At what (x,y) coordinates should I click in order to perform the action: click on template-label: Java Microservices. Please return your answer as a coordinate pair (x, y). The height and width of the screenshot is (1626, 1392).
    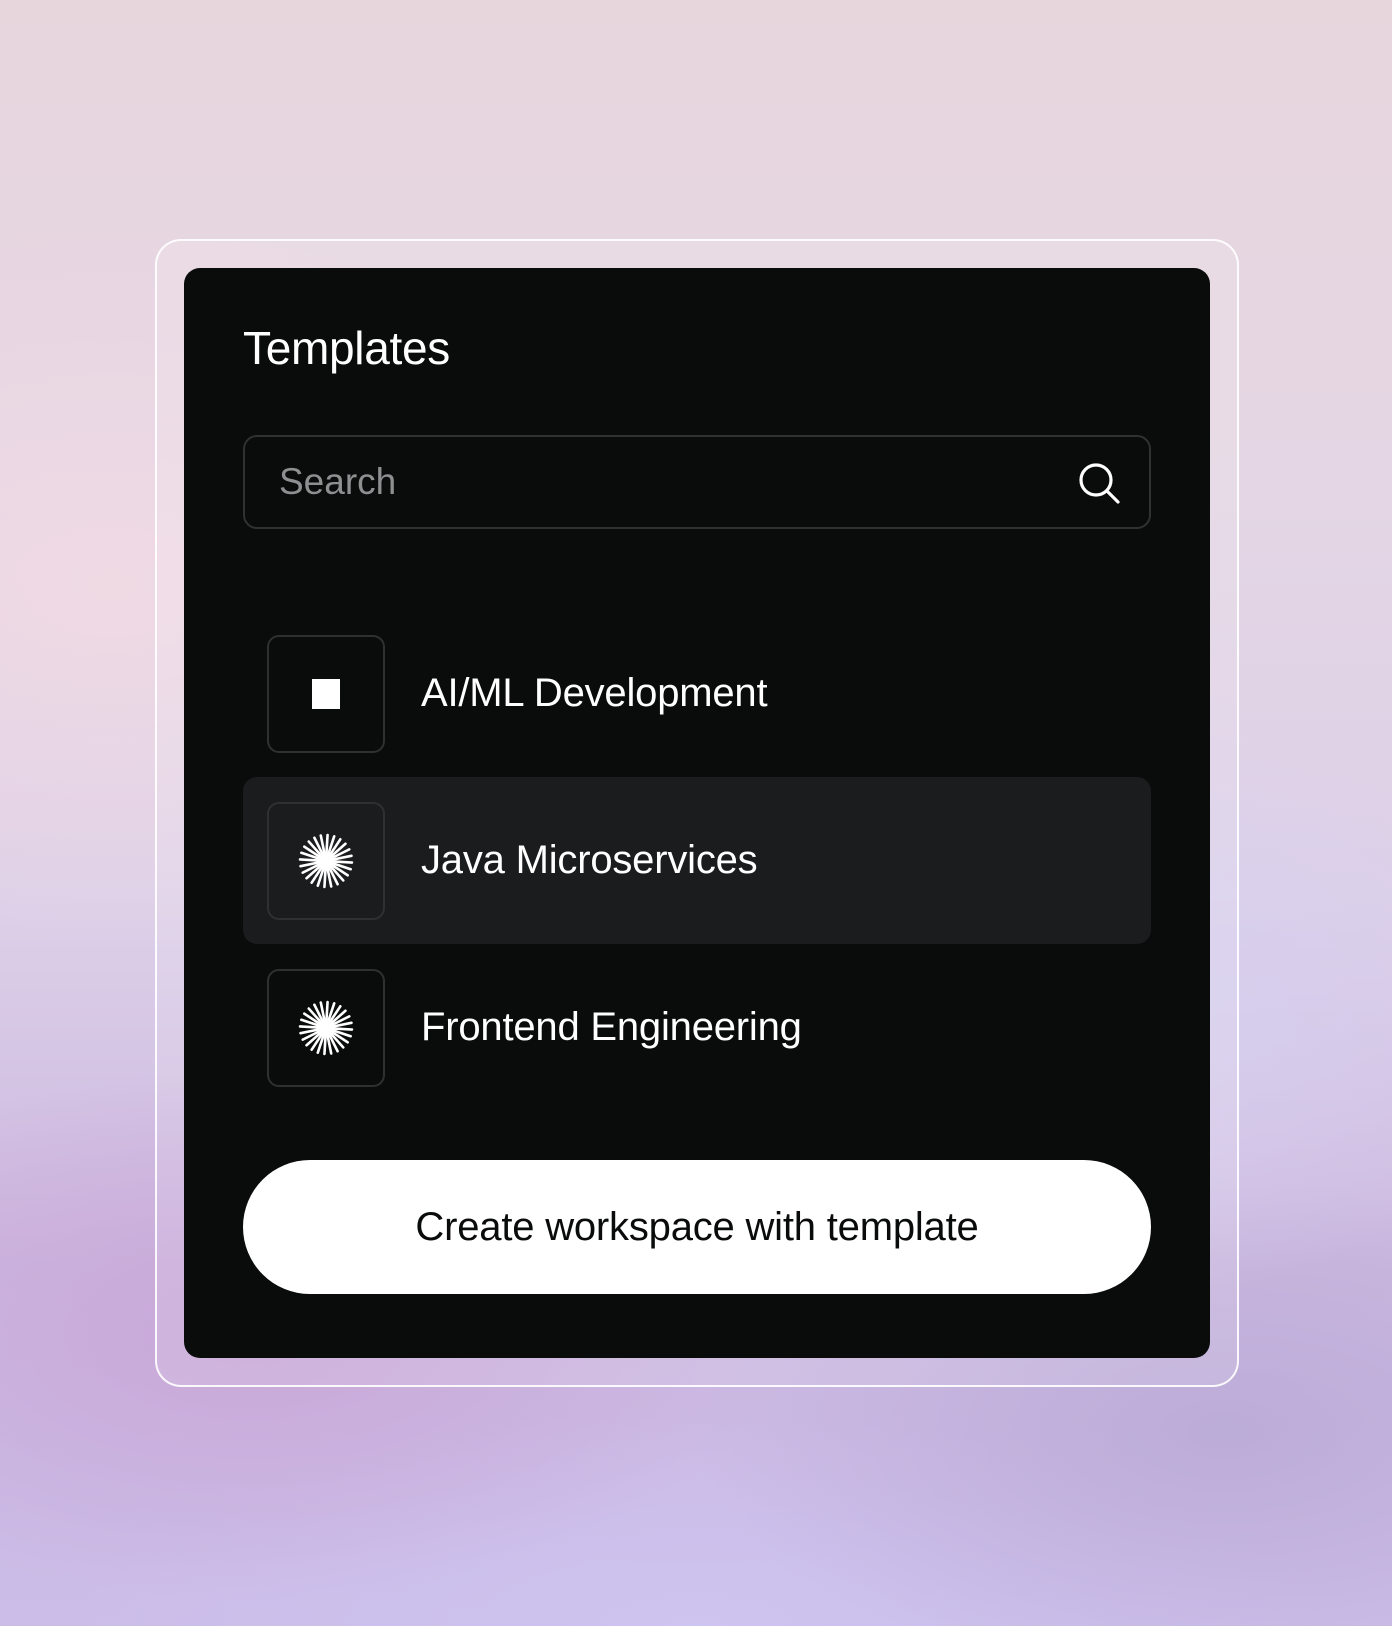
    Looking at the image, I should click on (589, 860).